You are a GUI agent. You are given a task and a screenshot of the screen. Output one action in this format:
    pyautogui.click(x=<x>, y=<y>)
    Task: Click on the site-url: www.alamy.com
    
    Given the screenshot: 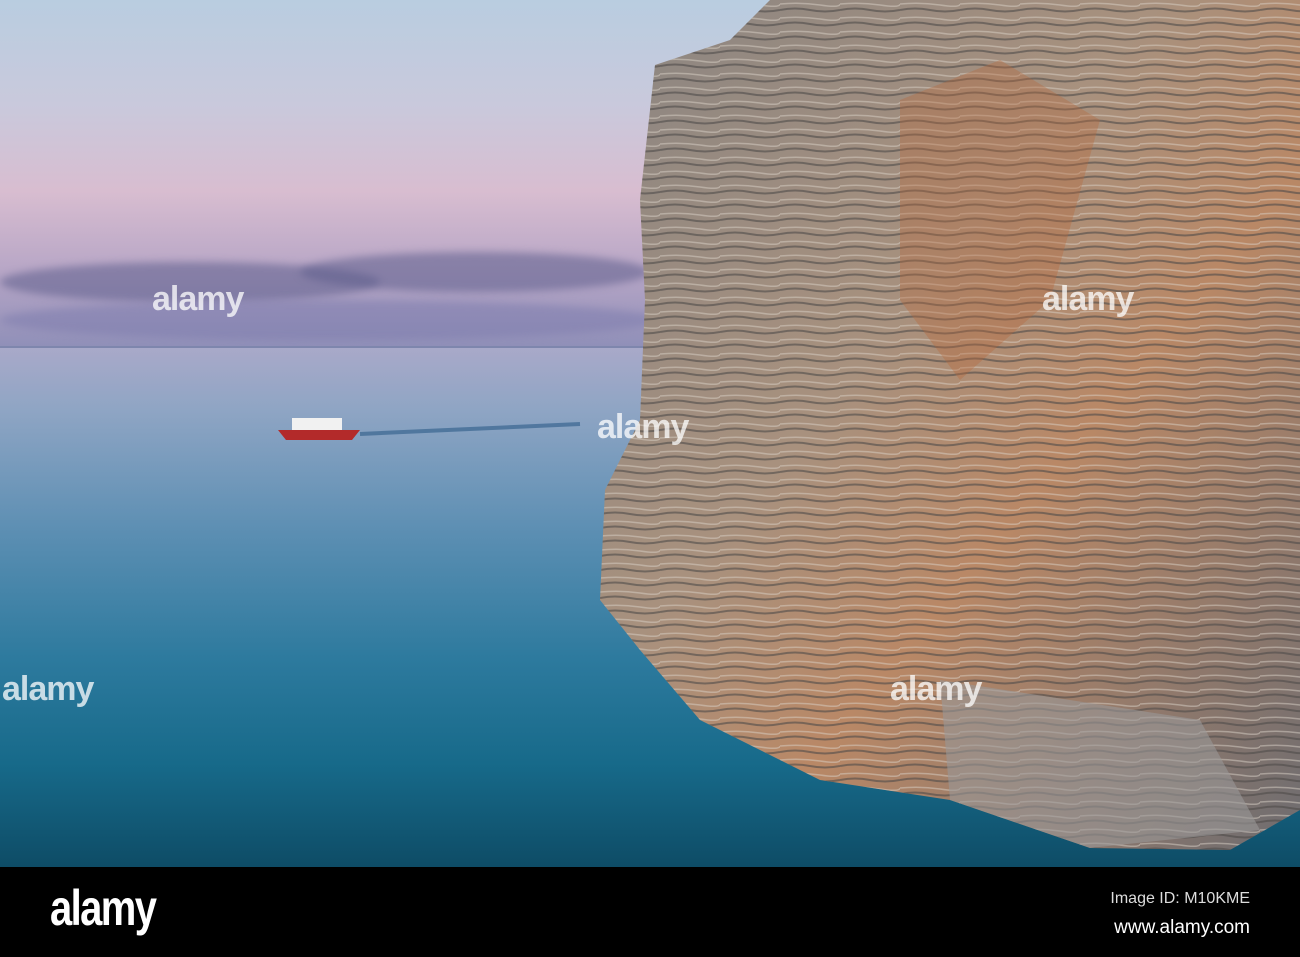 What is the action you would take?
    pyautogui.click(x=1182, y=927)
    